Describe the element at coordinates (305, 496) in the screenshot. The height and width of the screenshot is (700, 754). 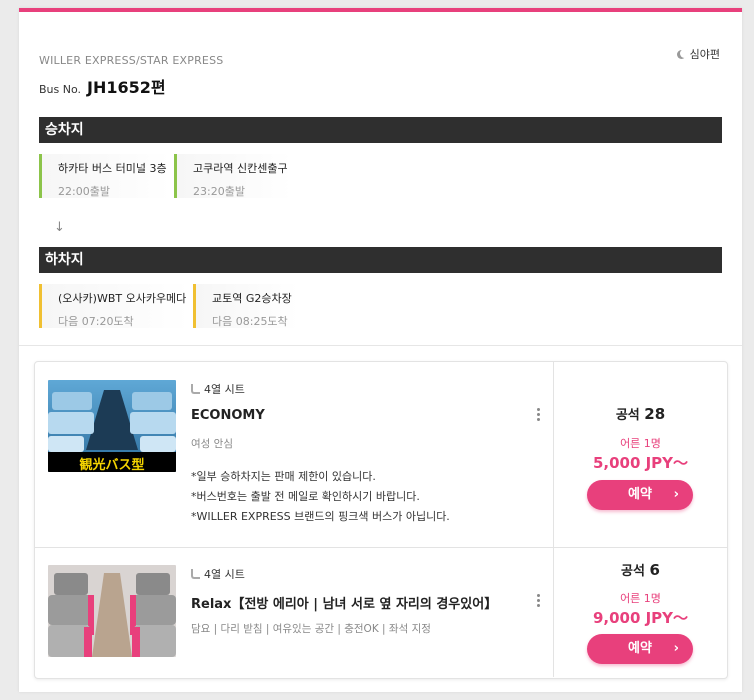
I see `note-line: *버스번호는 출발 전 메일로 확인하시기 바랍니다.` at that location.